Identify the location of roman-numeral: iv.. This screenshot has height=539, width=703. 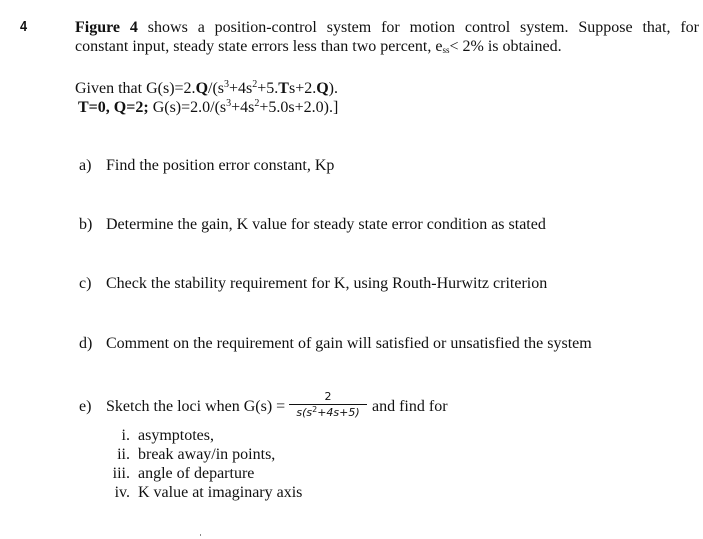
(122, 492).